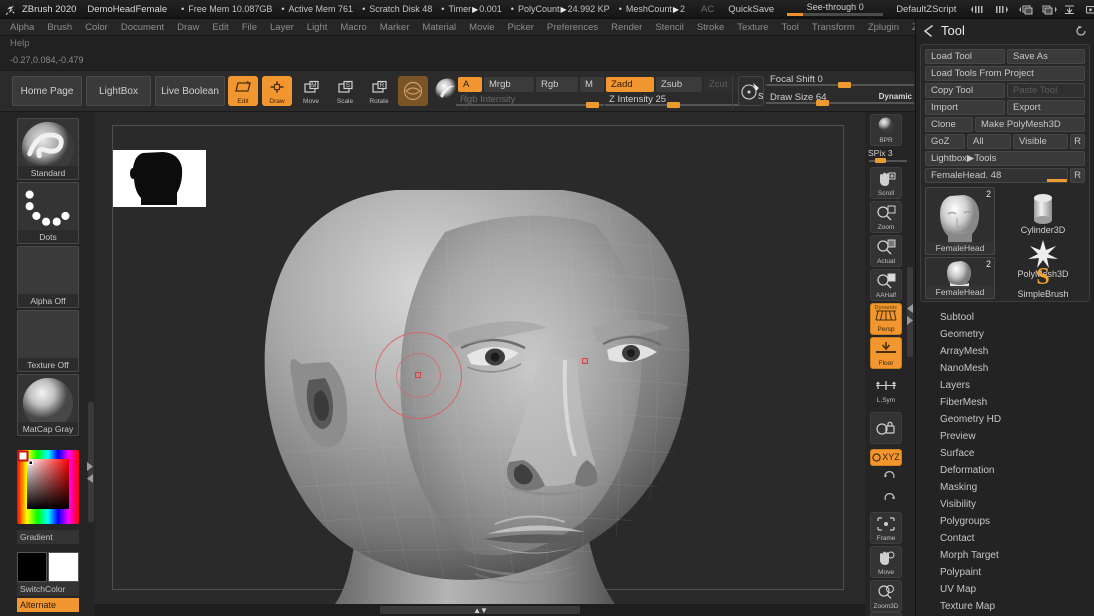  Describe the element at coordinates (1005, 419) in the screenshot. I see `subpalette-geometry-hd: Geometry HD` at that location.